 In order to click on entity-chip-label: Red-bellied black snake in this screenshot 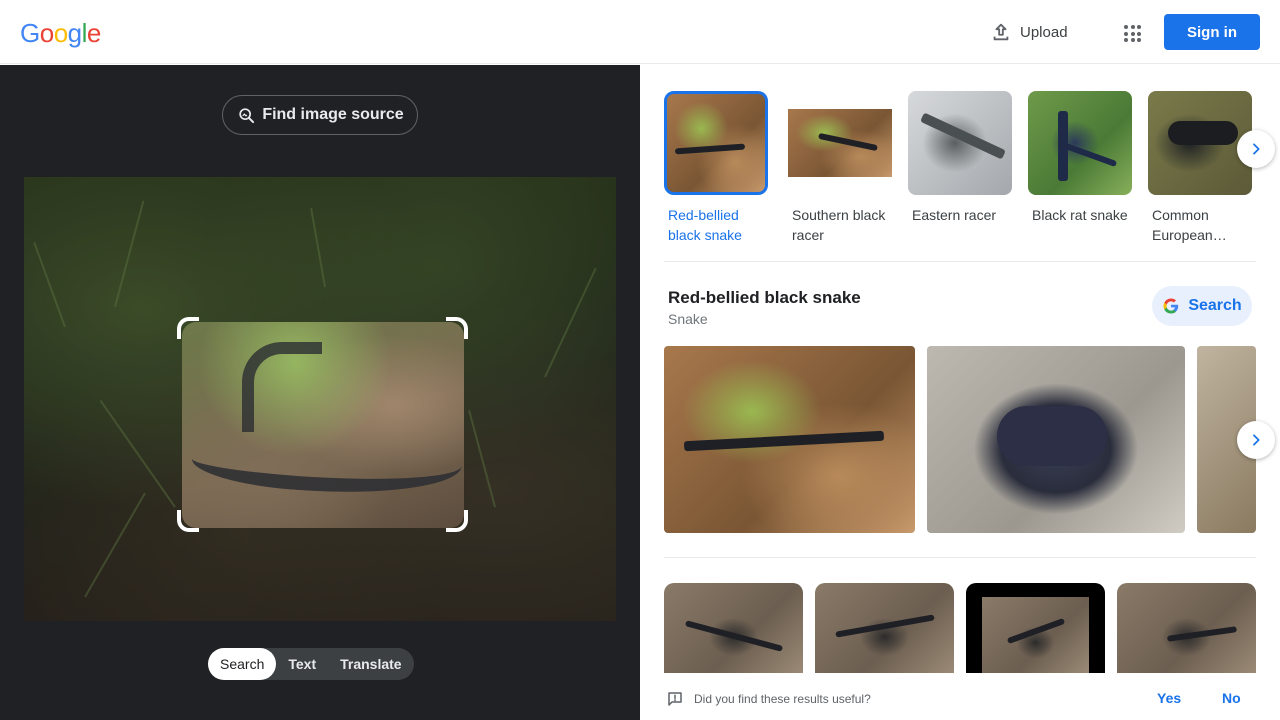, I will do `click(705, 225)`.